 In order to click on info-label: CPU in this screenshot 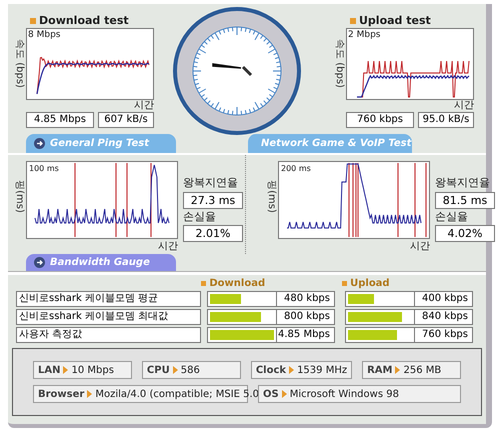, I will do `click(158, 371)`.